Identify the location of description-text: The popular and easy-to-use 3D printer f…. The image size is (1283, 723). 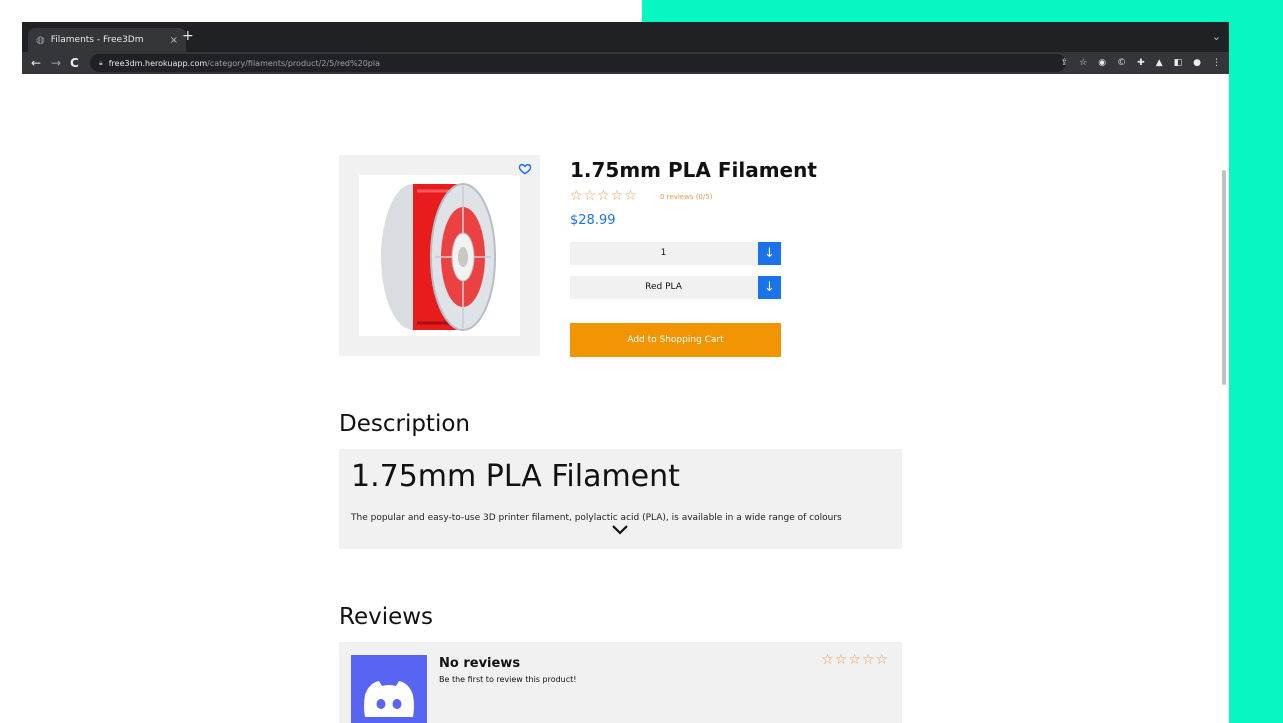
(596, 518).